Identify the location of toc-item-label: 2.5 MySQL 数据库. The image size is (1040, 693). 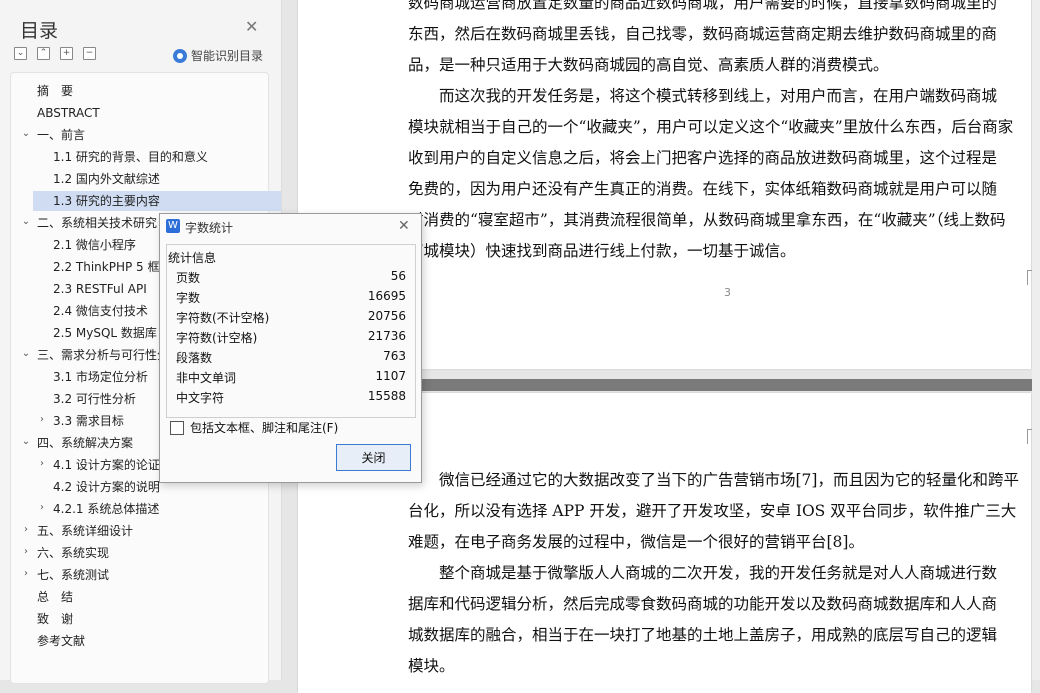
(105, 333).